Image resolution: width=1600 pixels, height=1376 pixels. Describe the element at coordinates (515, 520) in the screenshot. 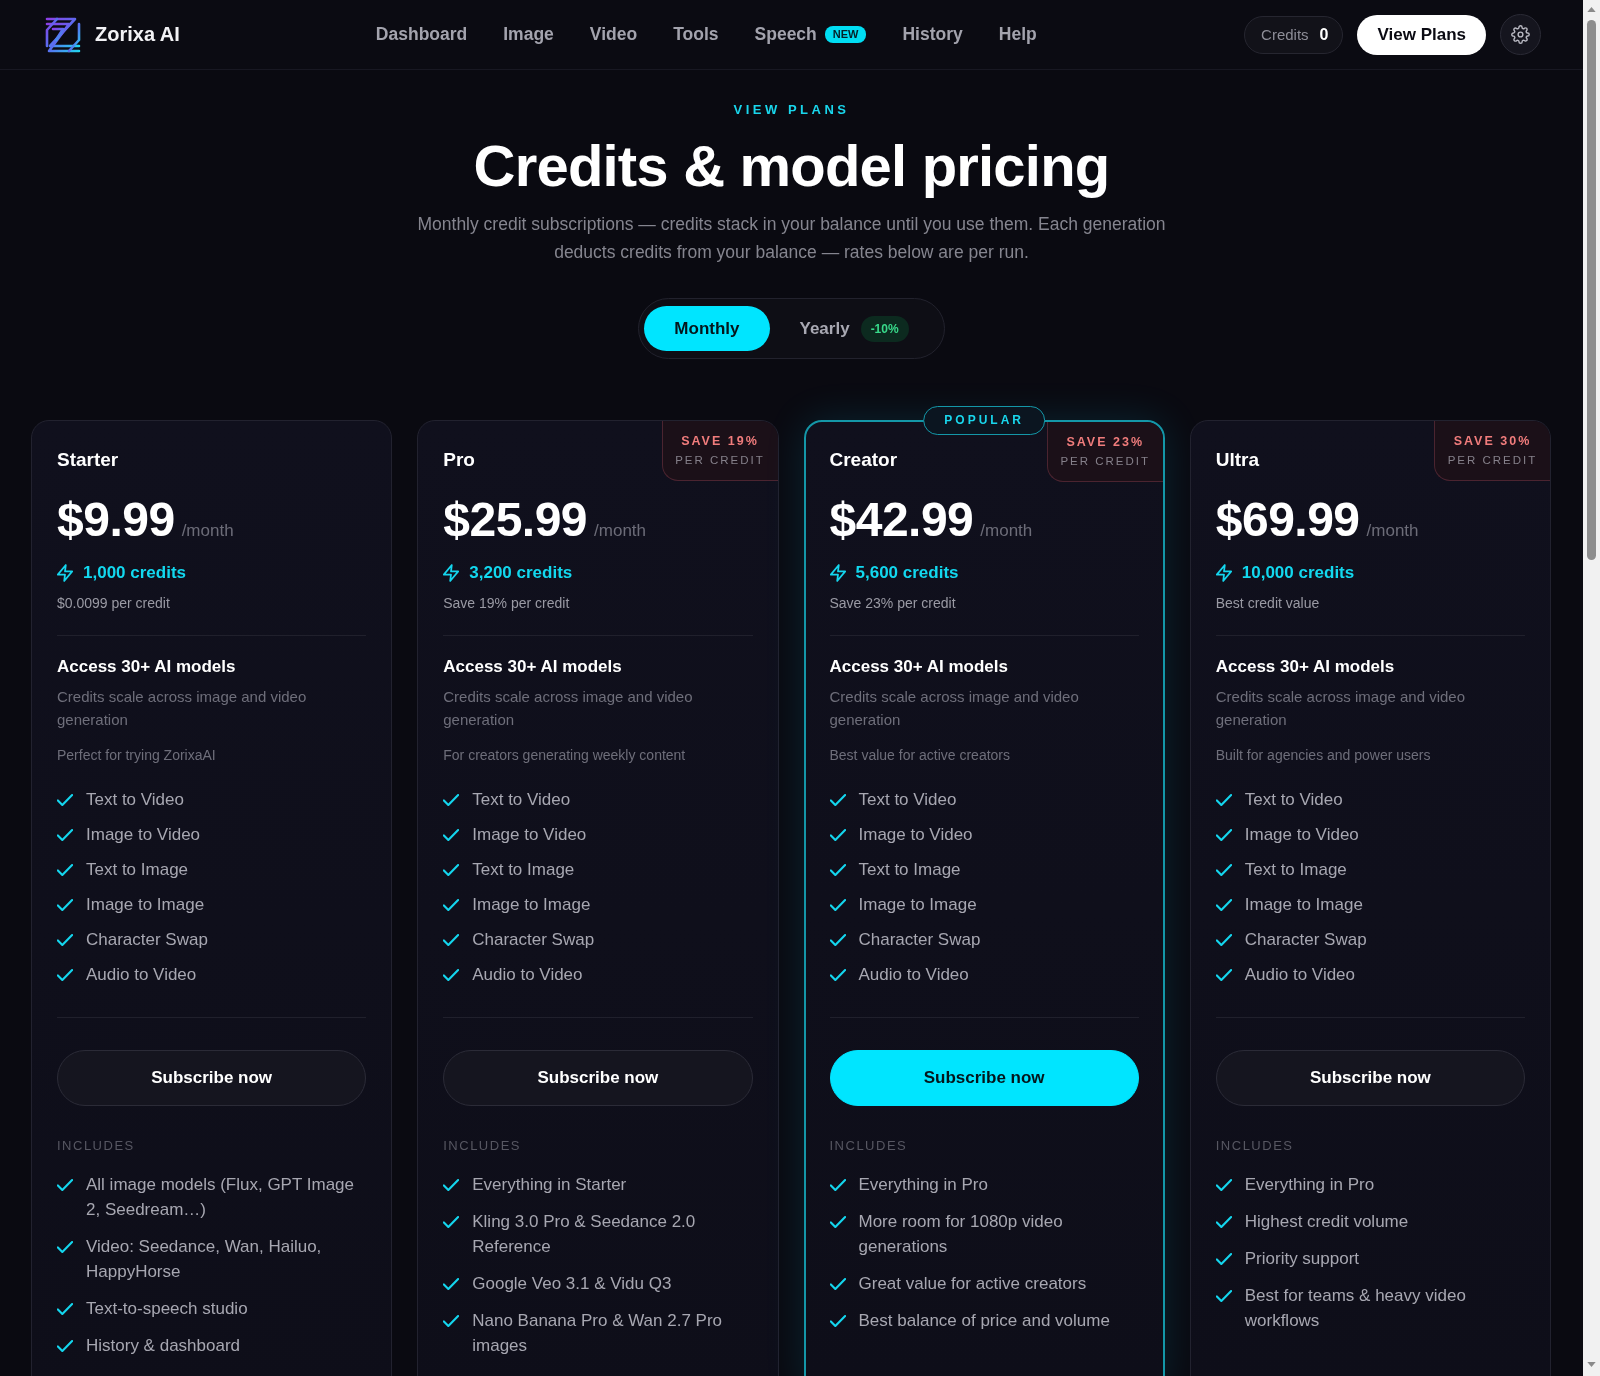

I see `plan-price: $25.99` at that location.